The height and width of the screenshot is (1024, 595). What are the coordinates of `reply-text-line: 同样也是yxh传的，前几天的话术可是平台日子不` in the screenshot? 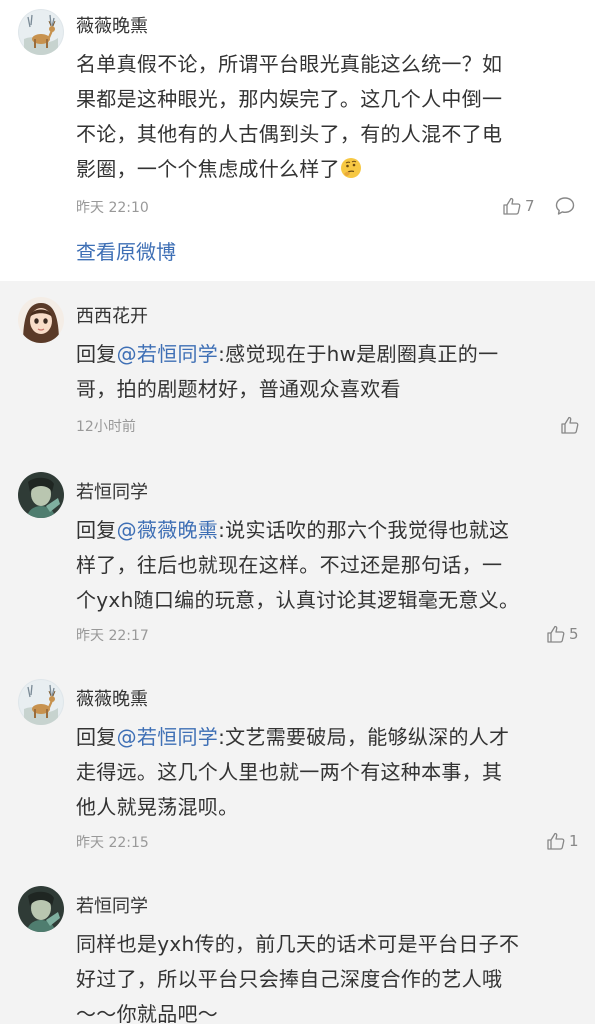 It's located at (298, 944).